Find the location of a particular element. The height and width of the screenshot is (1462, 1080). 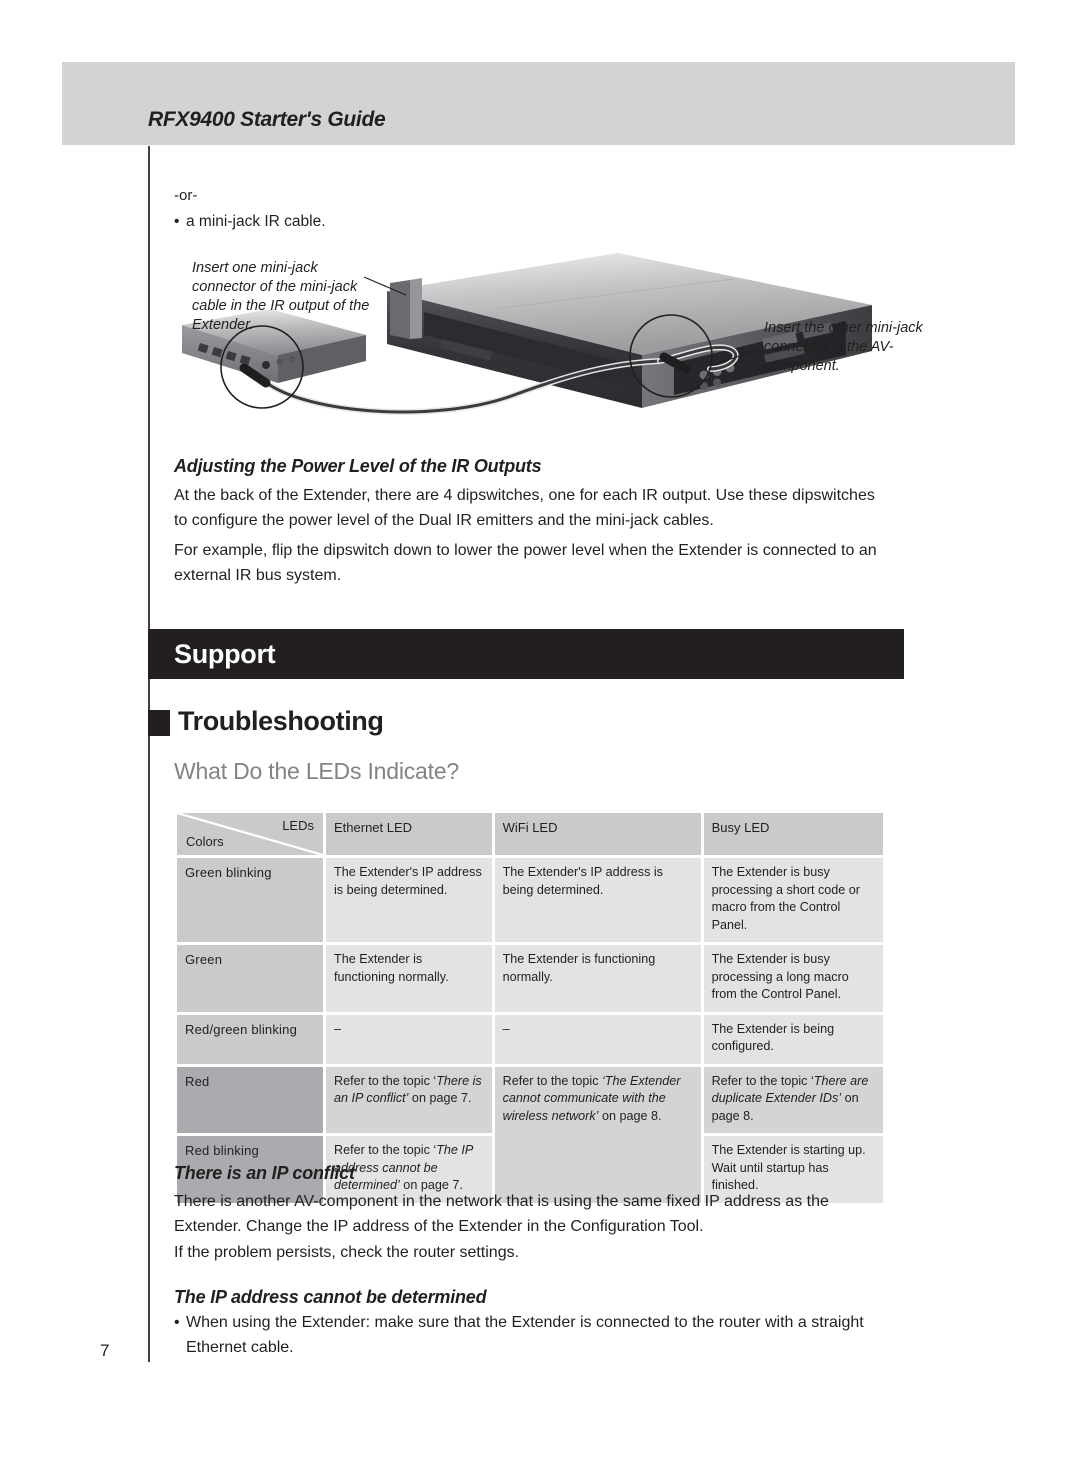

cell-wifi-red-green-blinking: – is located at coordinates (597, 1039).